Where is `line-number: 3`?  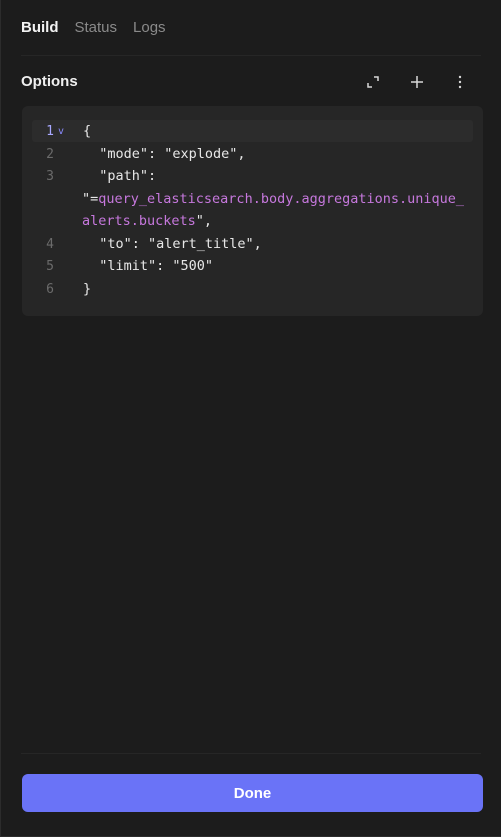
line-number: 3 is located at coordinates (50, 176).